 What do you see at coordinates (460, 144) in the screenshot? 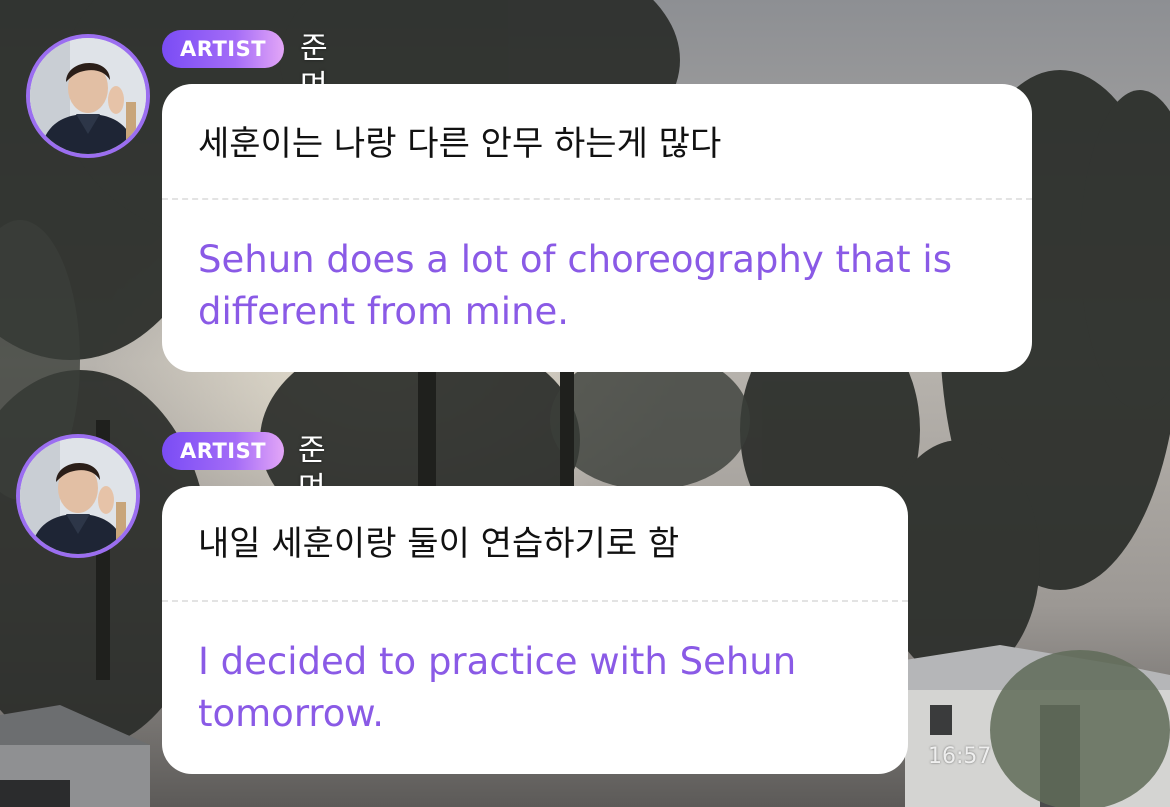
I see `original-text: 세훈이는 나랑 다른 안무 하는게 많다` at bounding box center [460, 144].